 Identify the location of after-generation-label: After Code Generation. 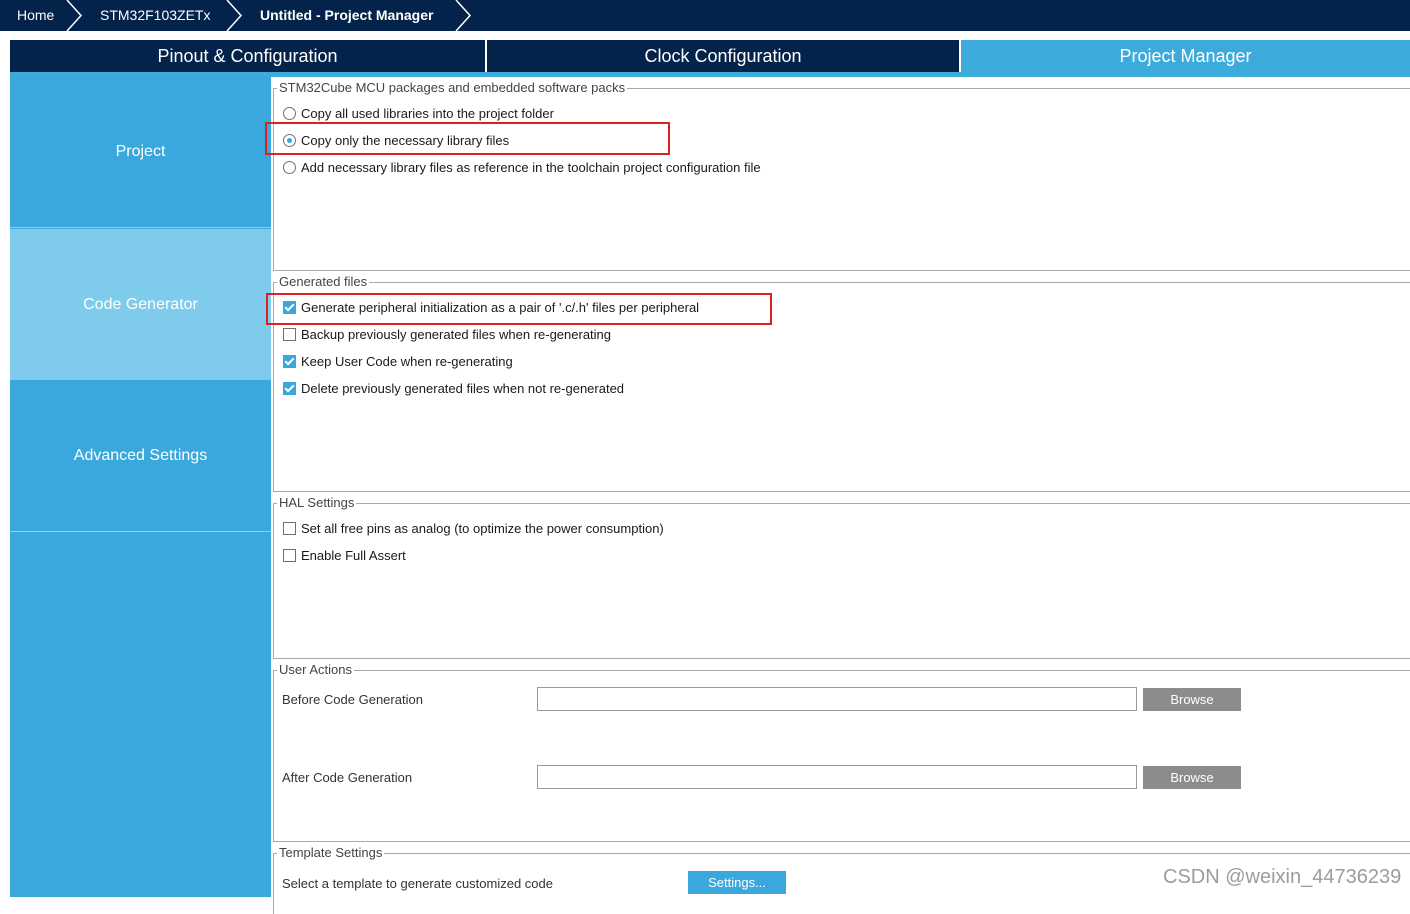
(347, 777).